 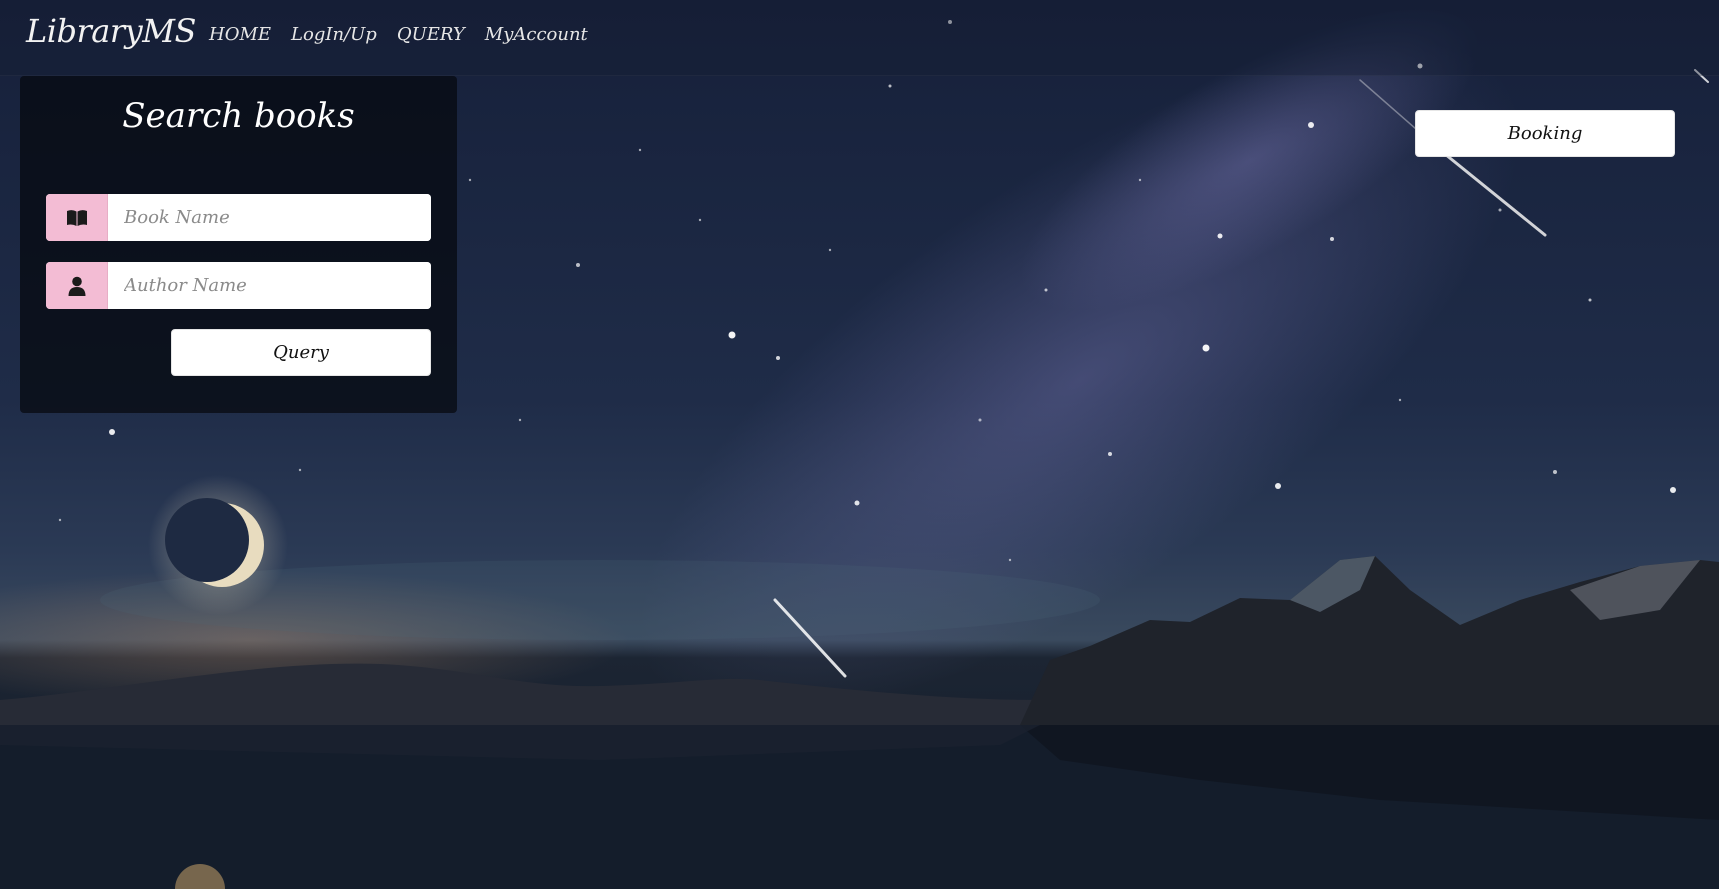 What do you see at coordinates (301, 352) in the screenshot?
I see `query-button: Query` at bounding box center [301, 352].